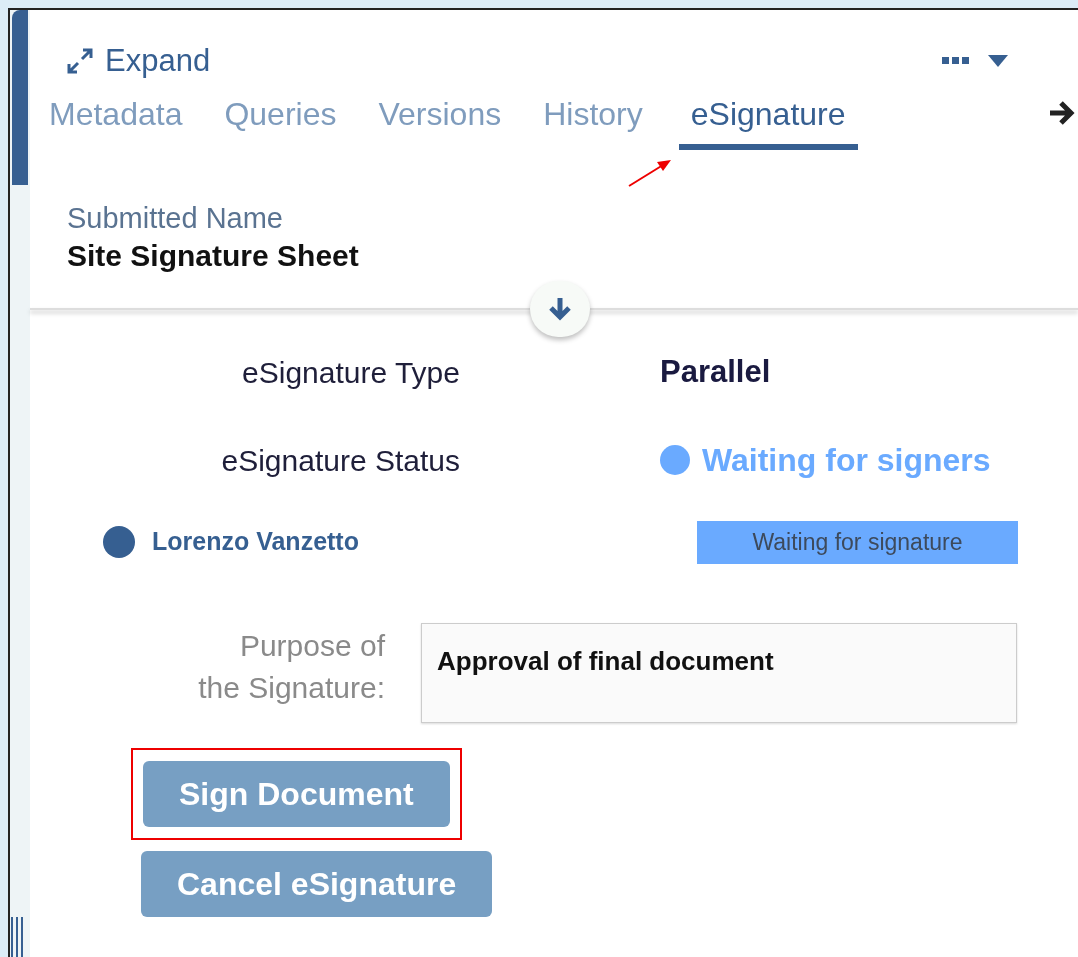 The image size is (1078, 957). What do you see at coordinates (956, 61) in the screenshot?
I see `more-icon` at bounding box center [956, 61].